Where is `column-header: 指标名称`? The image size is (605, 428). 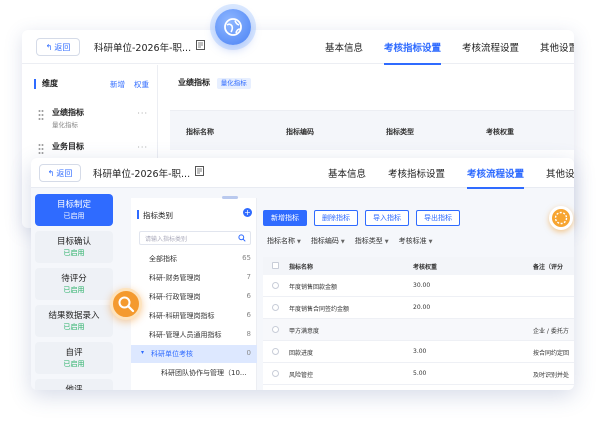
column-header: 指标名称 is located at coordinates (301, 267).